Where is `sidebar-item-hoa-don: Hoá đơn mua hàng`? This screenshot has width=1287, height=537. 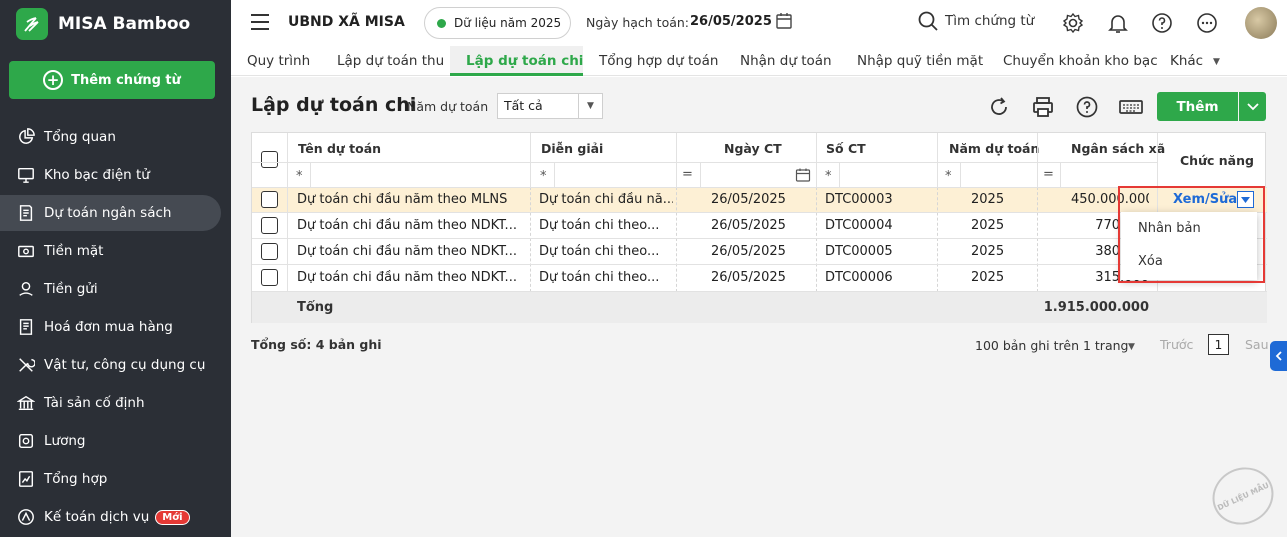 sidebar-item-hoa-don: Hoá đơn mua hàng is located at coordinates (115, 327).